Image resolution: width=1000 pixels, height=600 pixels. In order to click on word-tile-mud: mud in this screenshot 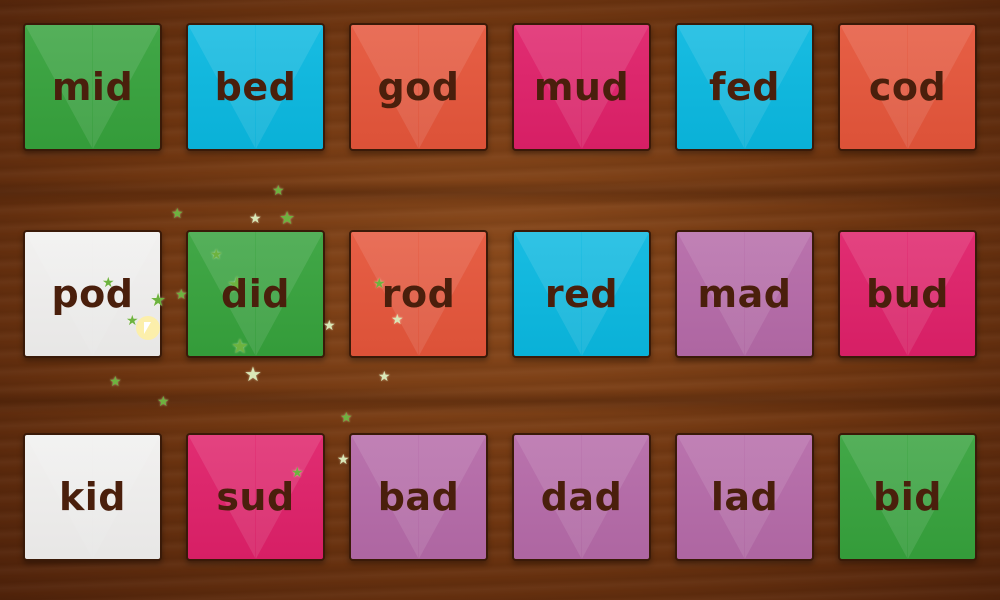, I will do `click(581, 87)`.